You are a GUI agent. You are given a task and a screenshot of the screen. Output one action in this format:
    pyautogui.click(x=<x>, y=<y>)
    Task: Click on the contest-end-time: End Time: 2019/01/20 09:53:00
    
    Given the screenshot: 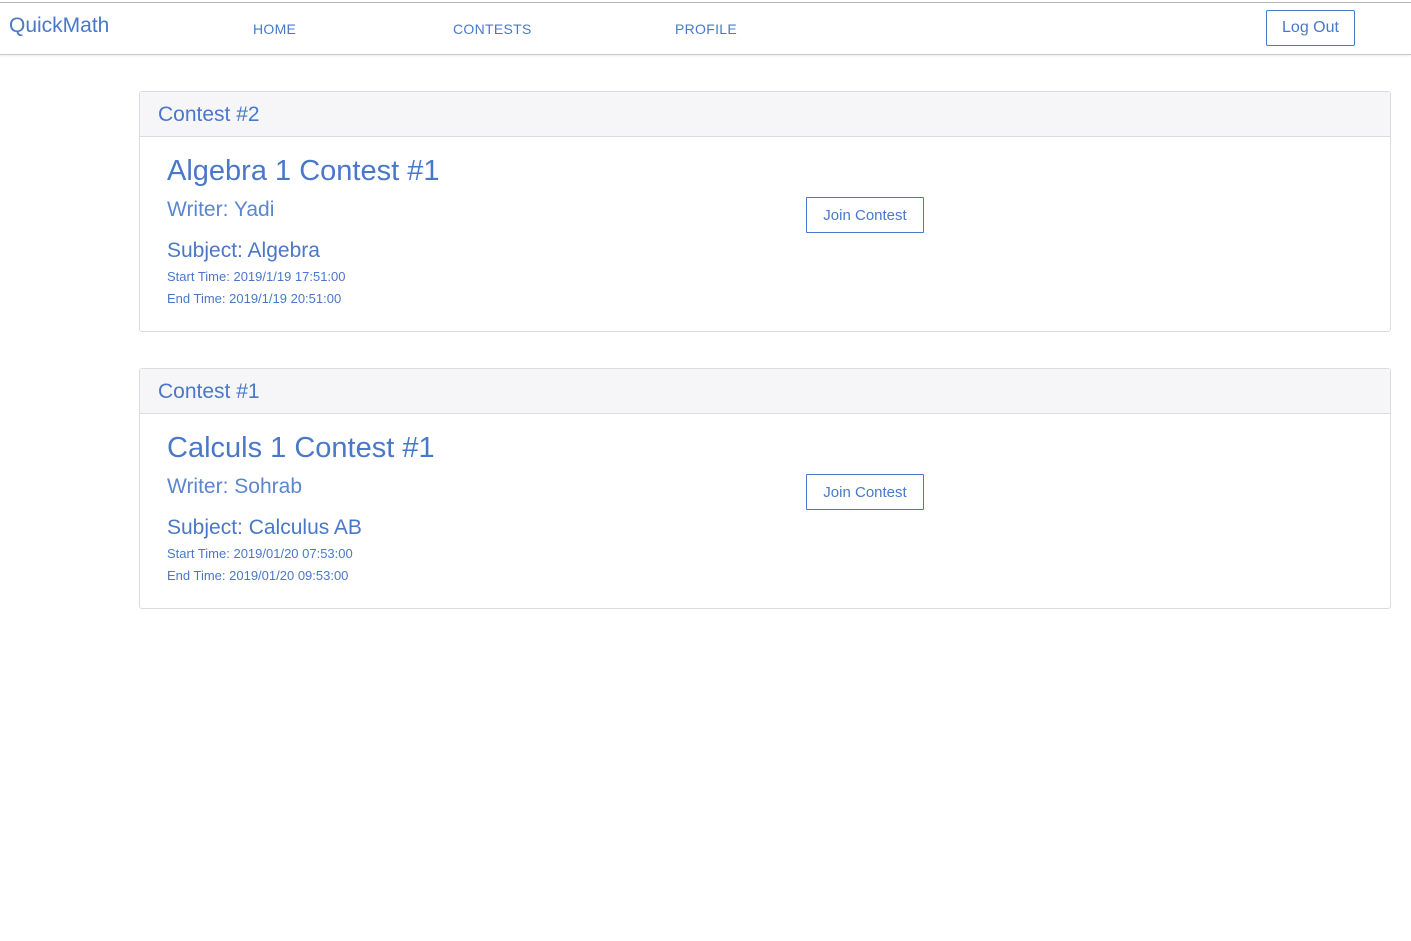 What is the action you would take?
    pyautogui.click(x=258, y=575)
    